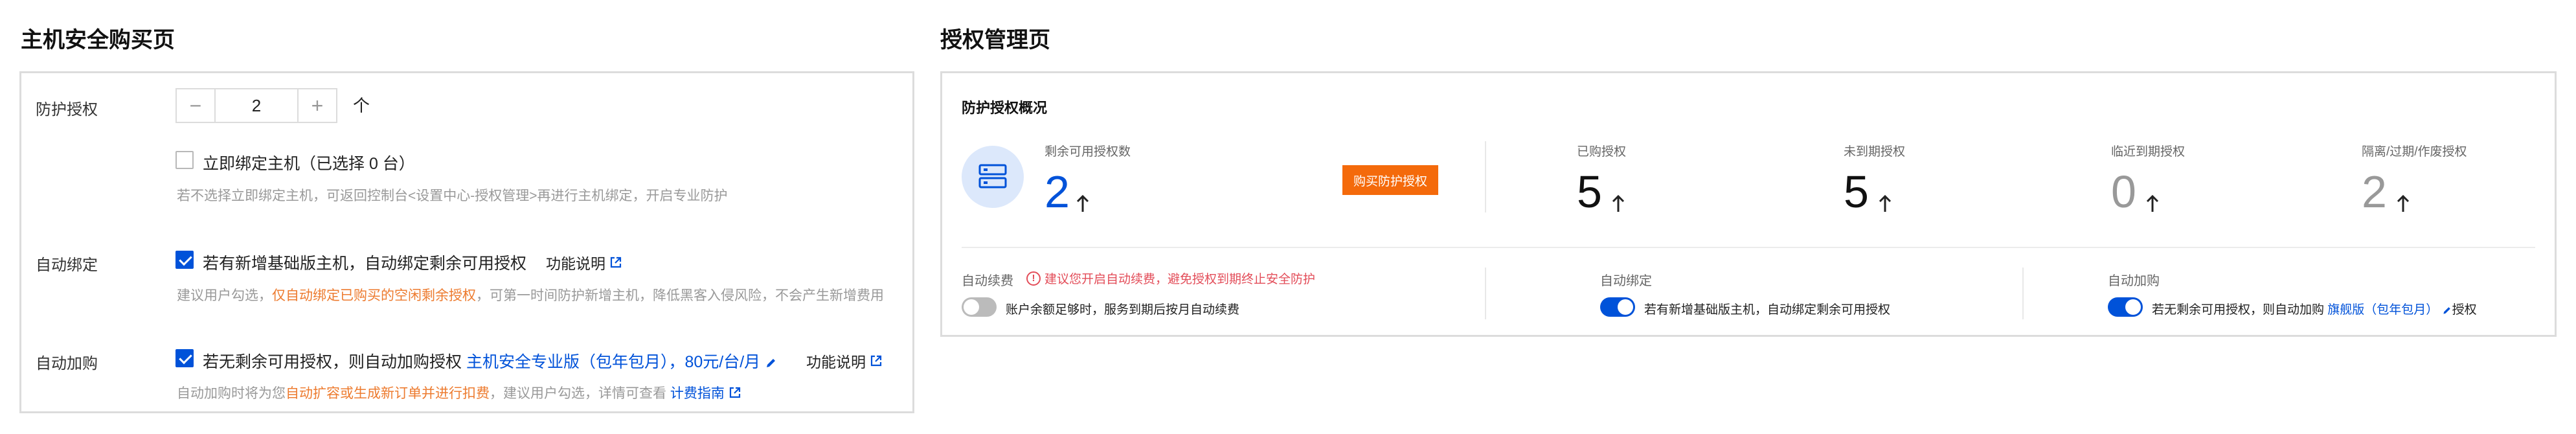  What do you see at coordinates (987, 281) in the screenshot?
I see `auto-renew-label: 自动续费` at bounding box center [987, 281].